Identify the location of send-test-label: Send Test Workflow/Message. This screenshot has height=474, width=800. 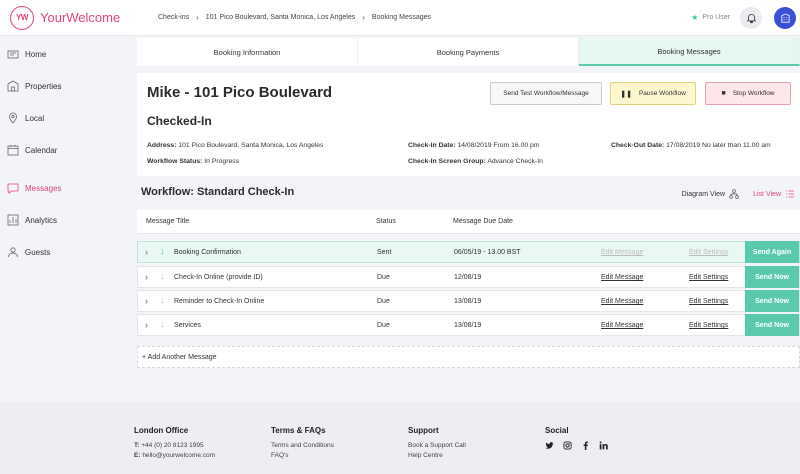
(546, 93).